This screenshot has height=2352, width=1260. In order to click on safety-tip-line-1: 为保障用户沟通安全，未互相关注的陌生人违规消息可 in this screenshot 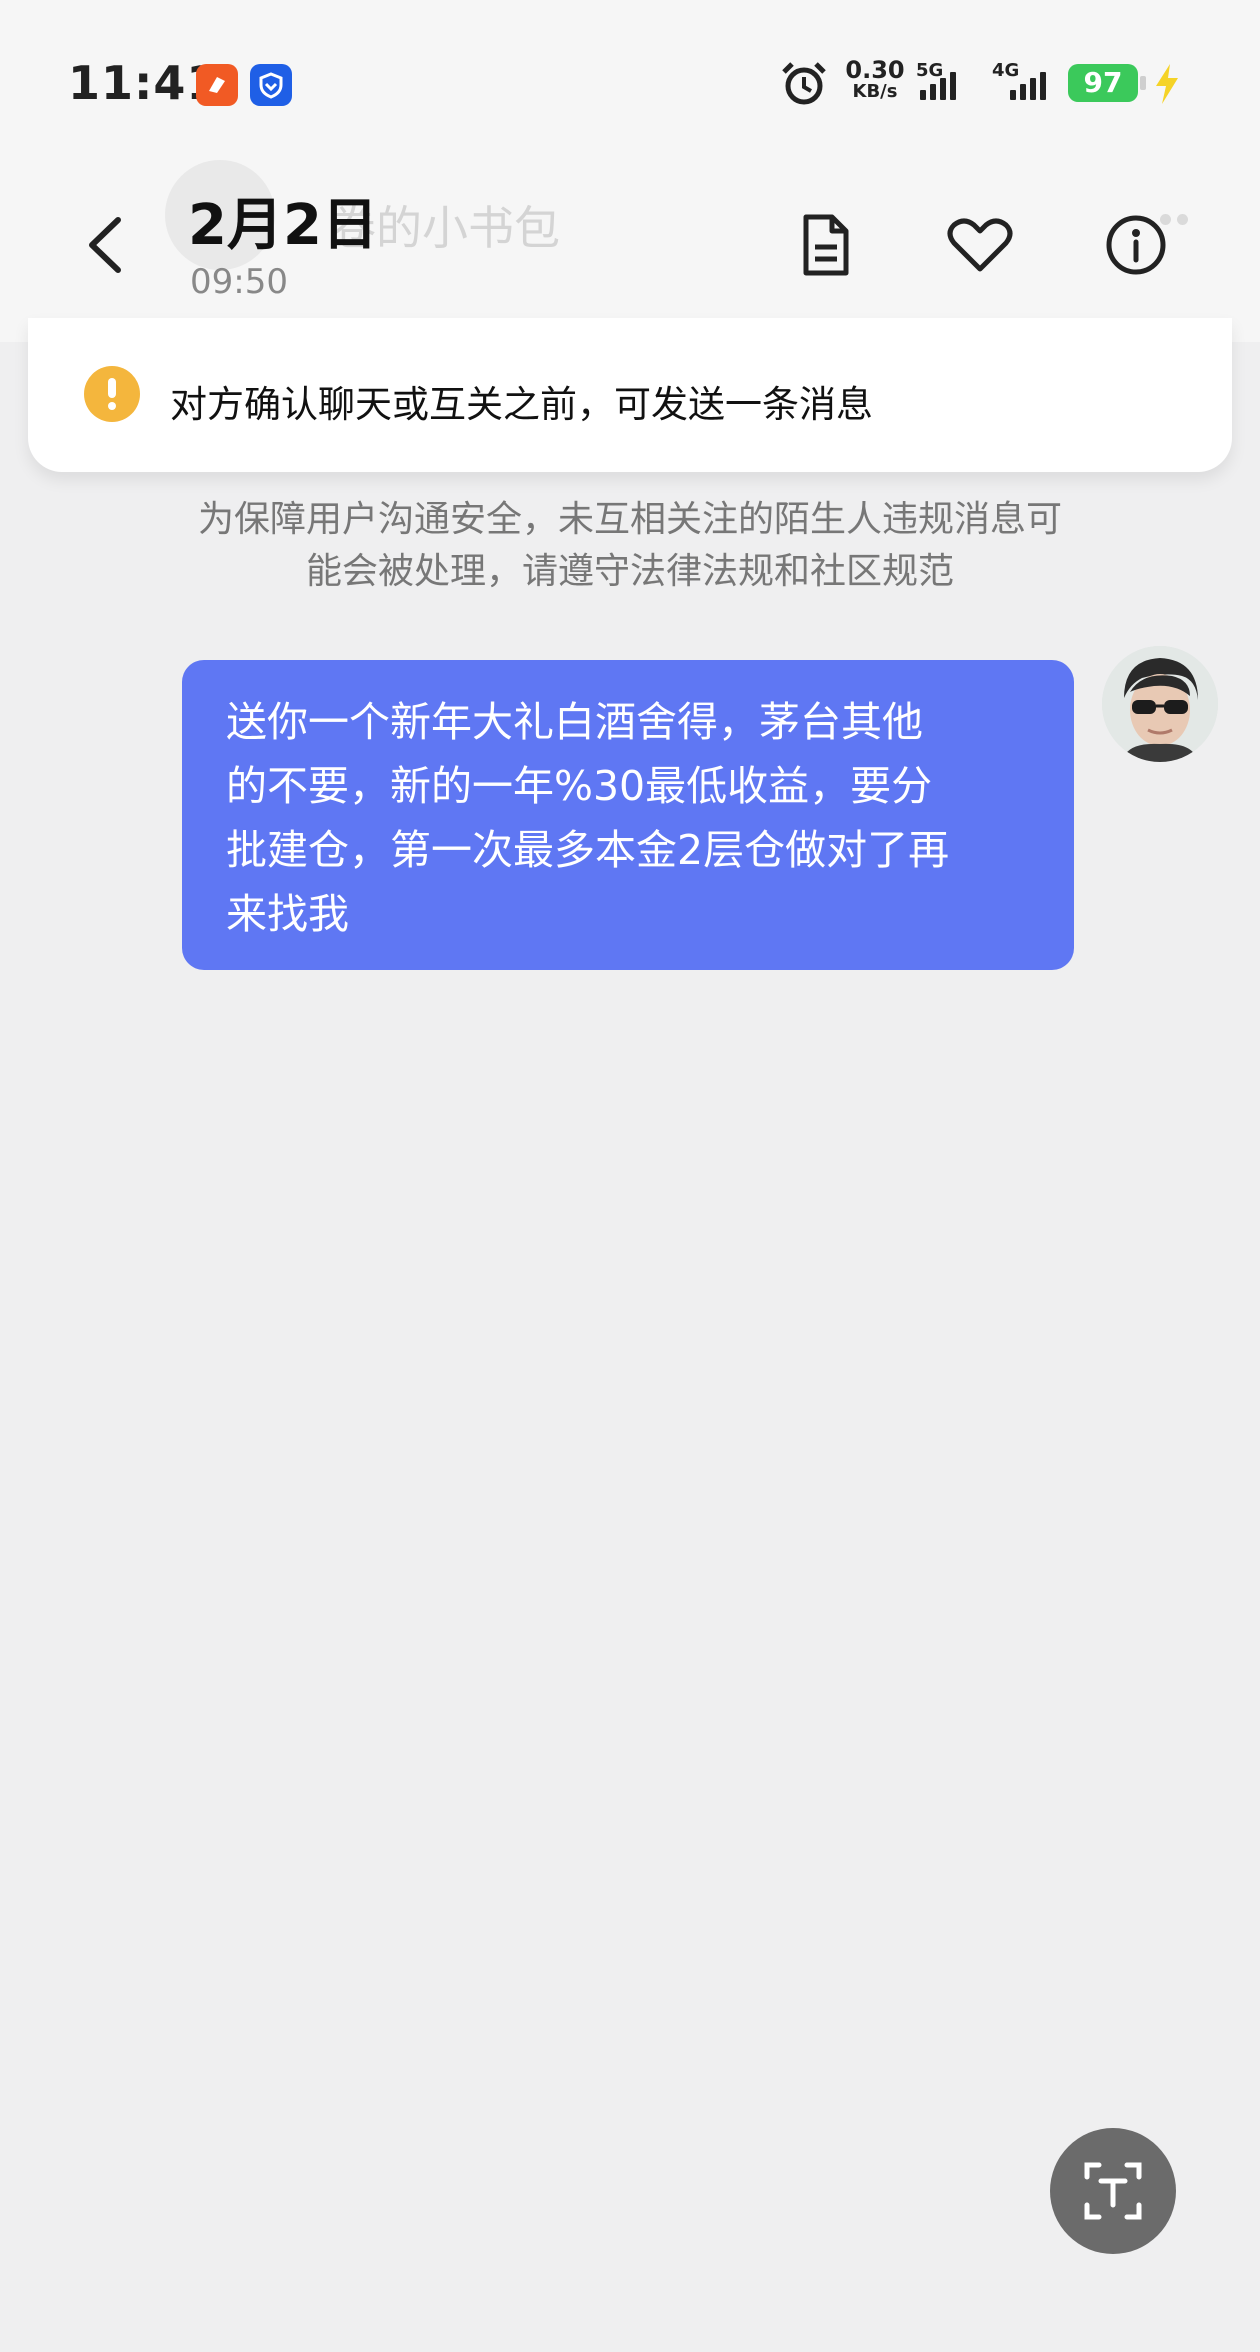, I will do `click(629, 519)`.